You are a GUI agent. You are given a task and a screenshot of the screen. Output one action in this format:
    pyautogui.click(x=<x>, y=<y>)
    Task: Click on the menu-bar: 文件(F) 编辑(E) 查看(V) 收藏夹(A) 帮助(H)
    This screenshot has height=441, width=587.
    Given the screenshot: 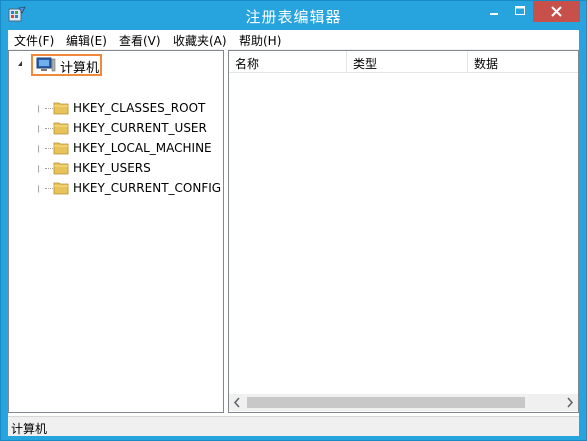 What is the action you would take?
    pyautogui.click(x=293, y=40)
    